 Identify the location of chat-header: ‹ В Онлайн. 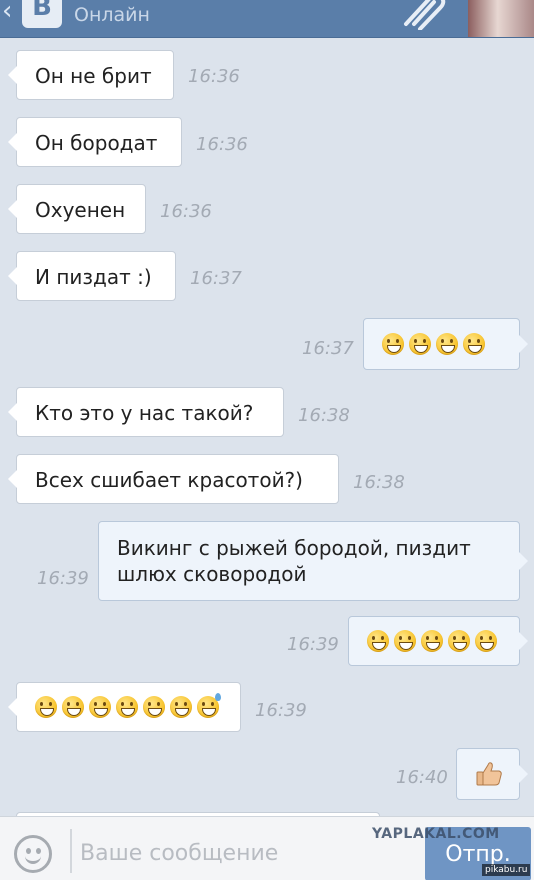
(267, 19).